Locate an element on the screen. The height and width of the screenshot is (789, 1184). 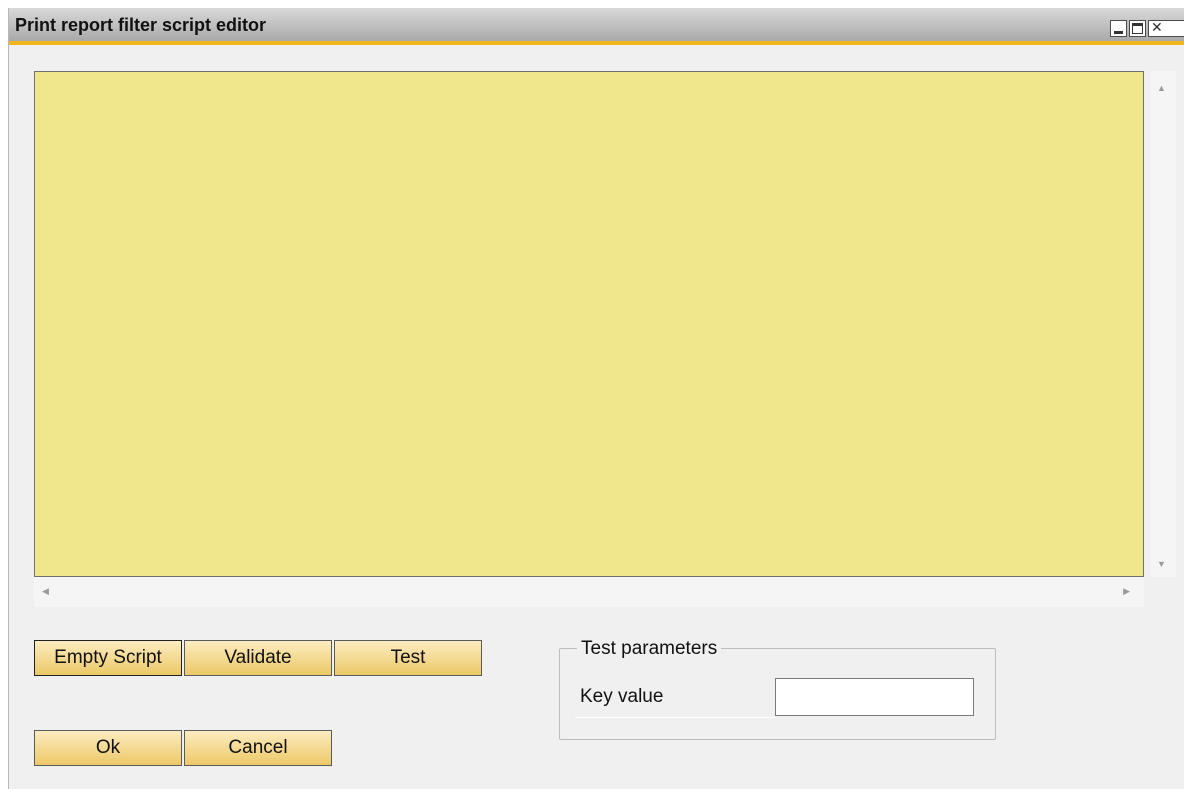
key-value-input is located at coordinates (874, 697).